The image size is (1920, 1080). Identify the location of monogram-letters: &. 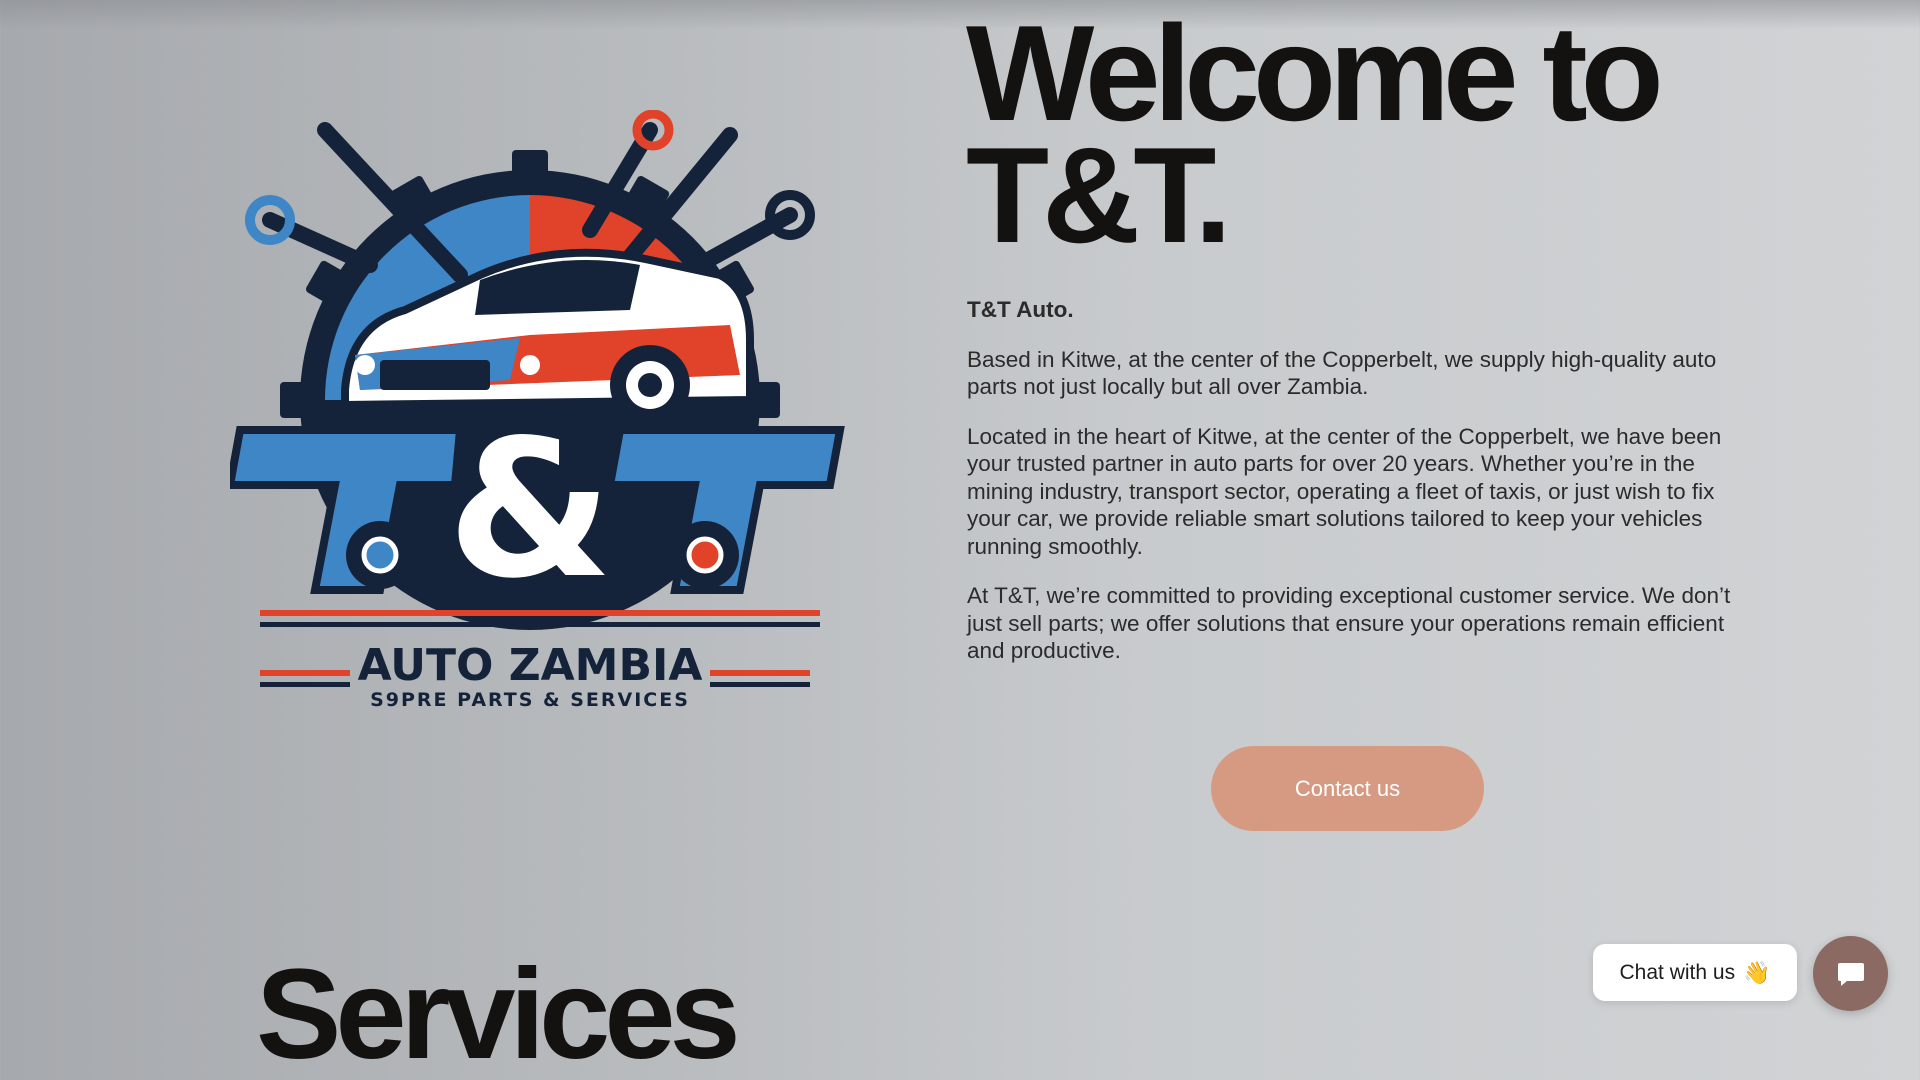
(537, 509).